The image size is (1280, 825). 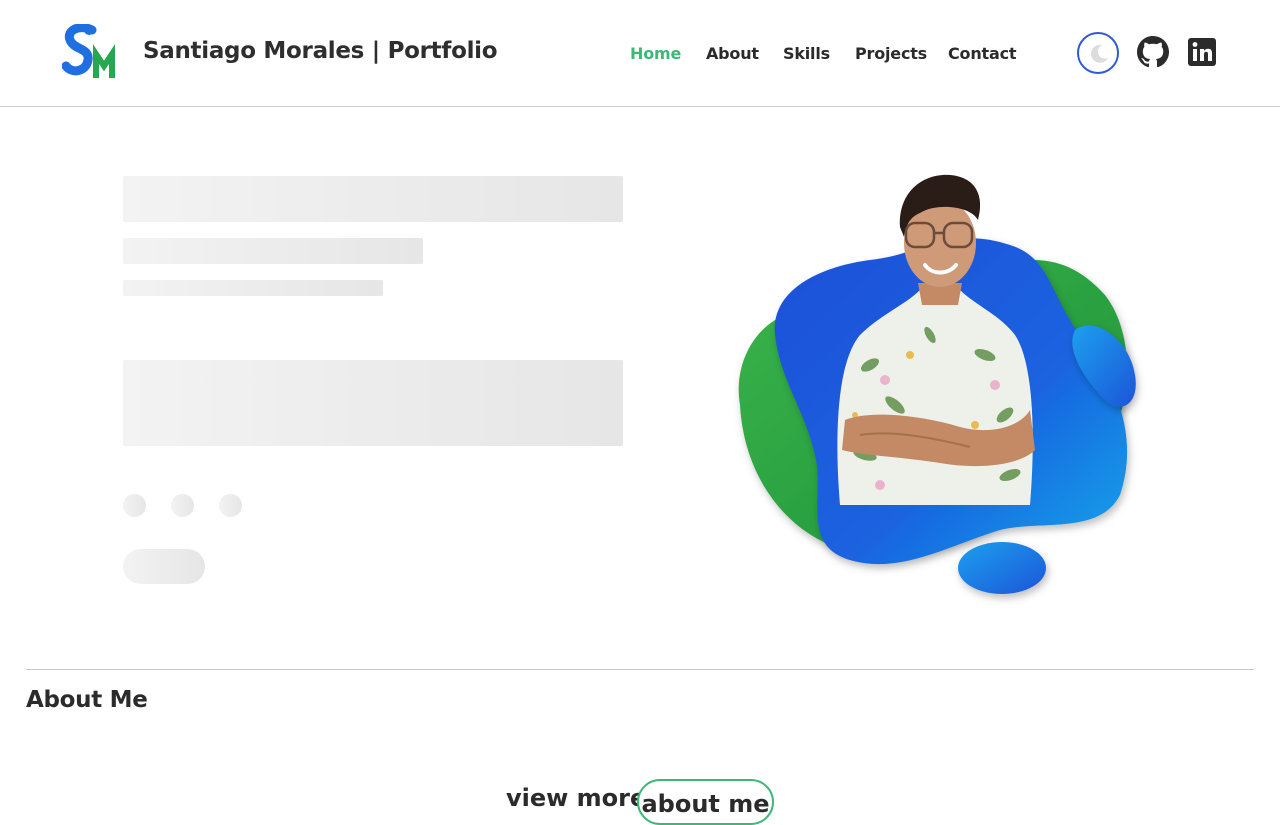 I want to click on linkedin-link, so click(x=1202, y=52).